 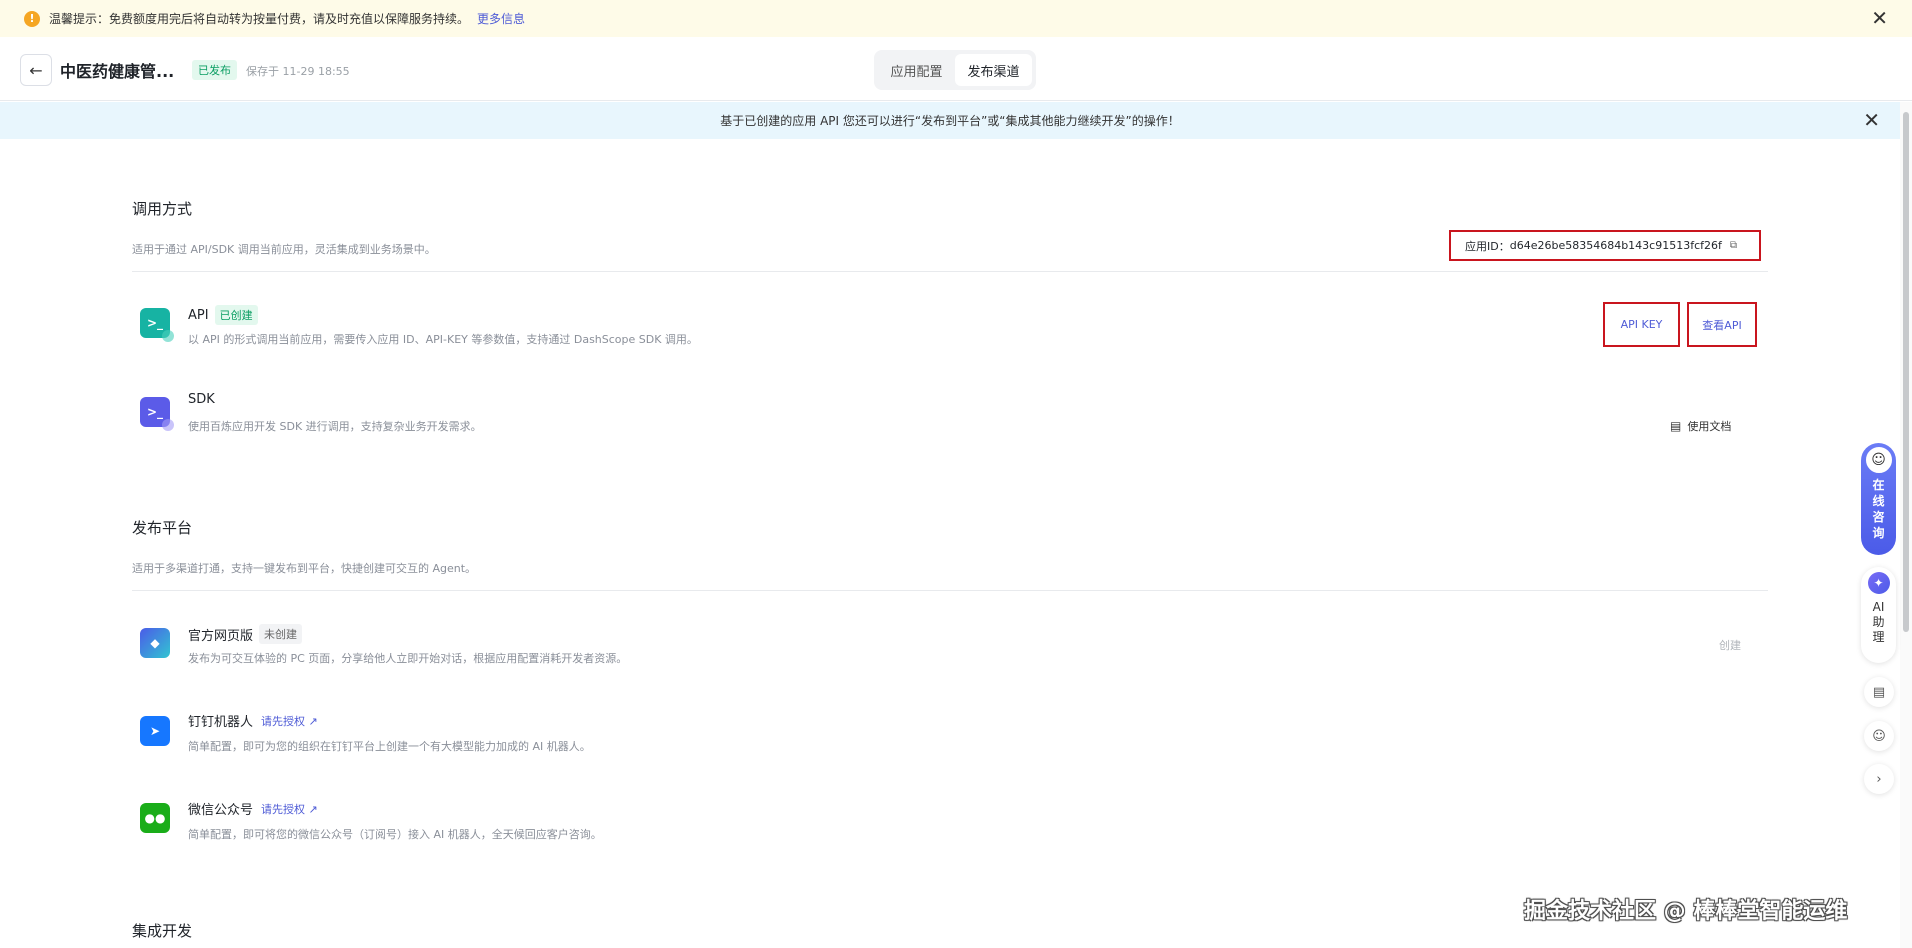 What do you see at coordinates (1879, 736) in the screenshot?
I see `feedback-icon: ☺` at bounding box center [1879, 736].